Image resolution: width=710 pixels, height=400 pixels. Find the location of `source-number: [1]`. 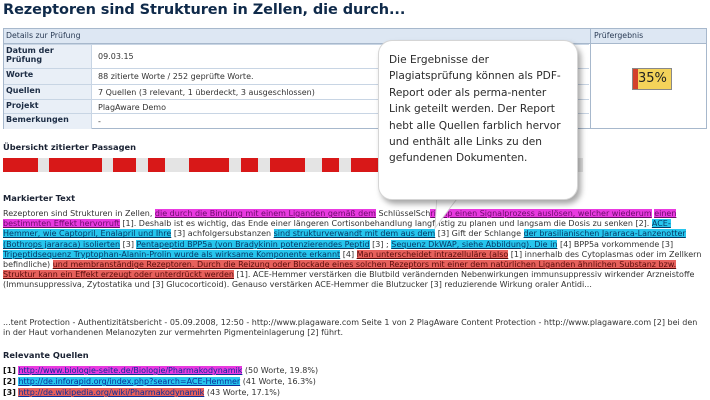

source-number: [1] is located at coordinates (9, 370).